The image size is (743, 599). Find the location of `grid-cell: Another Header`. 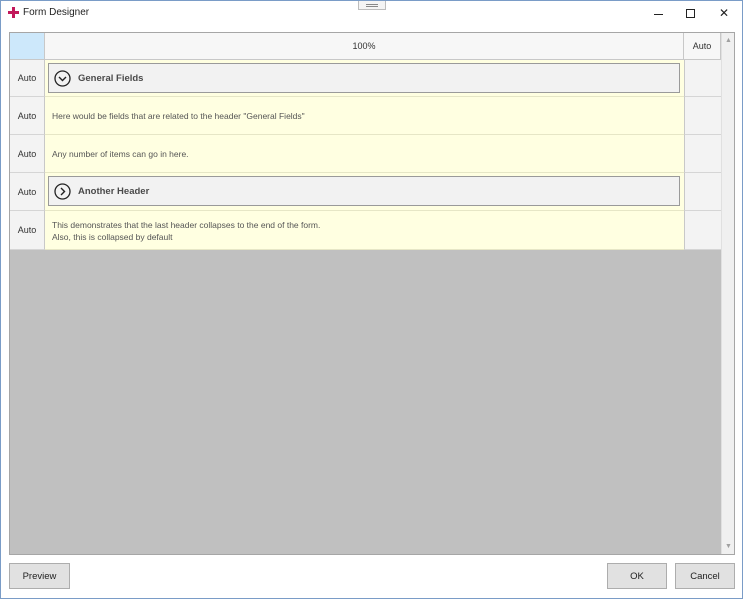

grid-cell: Another Header is located at coordinates (364, 192).